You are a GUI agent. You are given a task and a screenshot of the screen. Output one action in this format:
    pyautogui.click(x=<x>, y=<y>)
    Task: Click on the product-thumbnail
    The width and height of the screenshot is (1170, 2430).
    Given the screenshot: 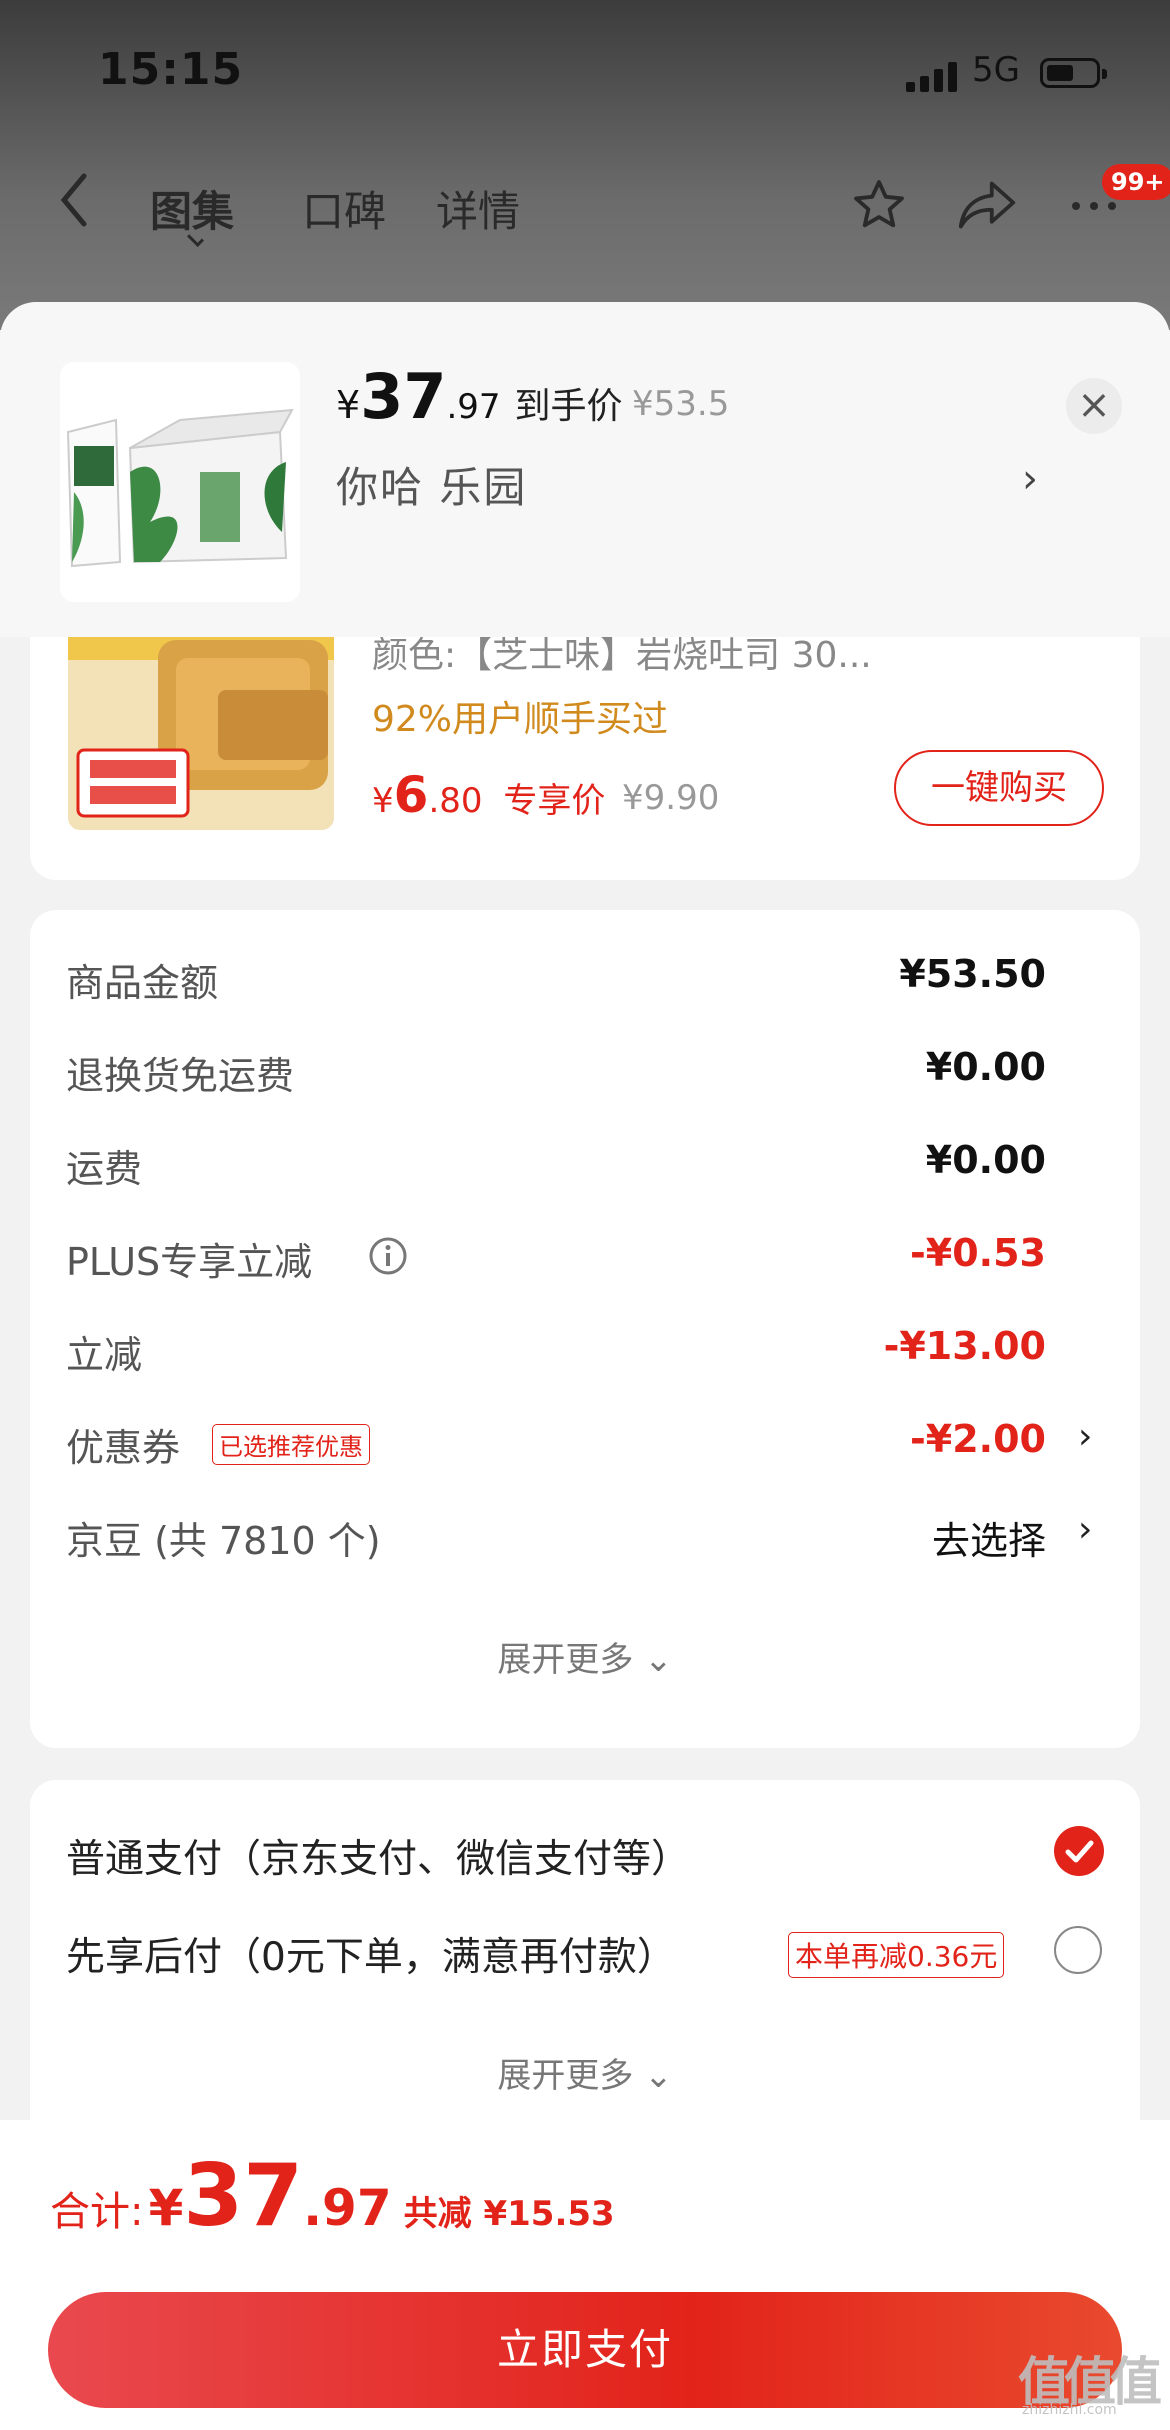 What is the action you would take?
    pyautogui.click(x=180, y=482)
    